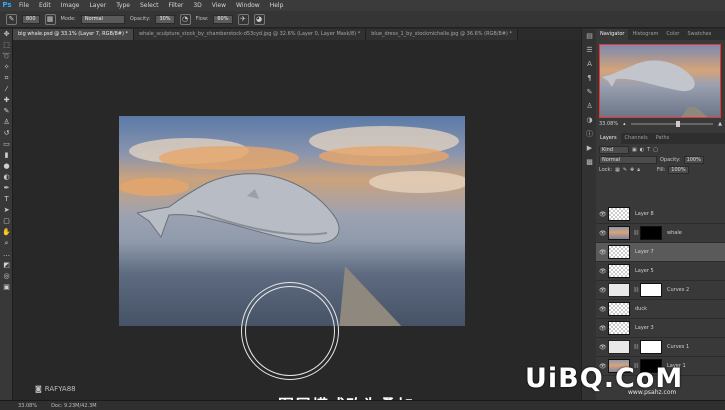 The image size is (725, 410). I want to click on info-panel-icon: ⓘ, so click(589, 134).